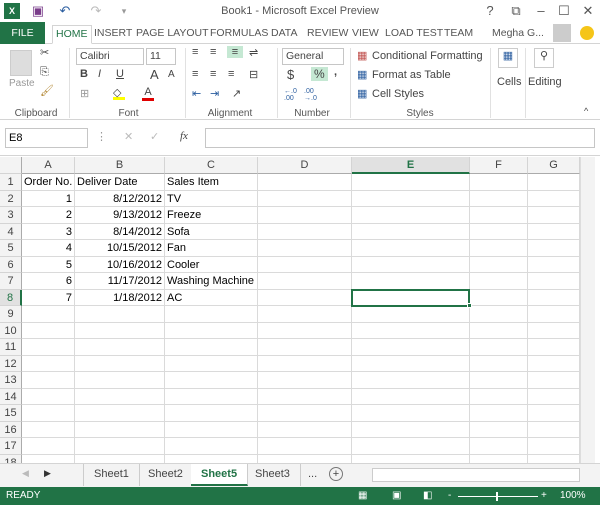  I want to click on cell-G17, so click(554, 446).